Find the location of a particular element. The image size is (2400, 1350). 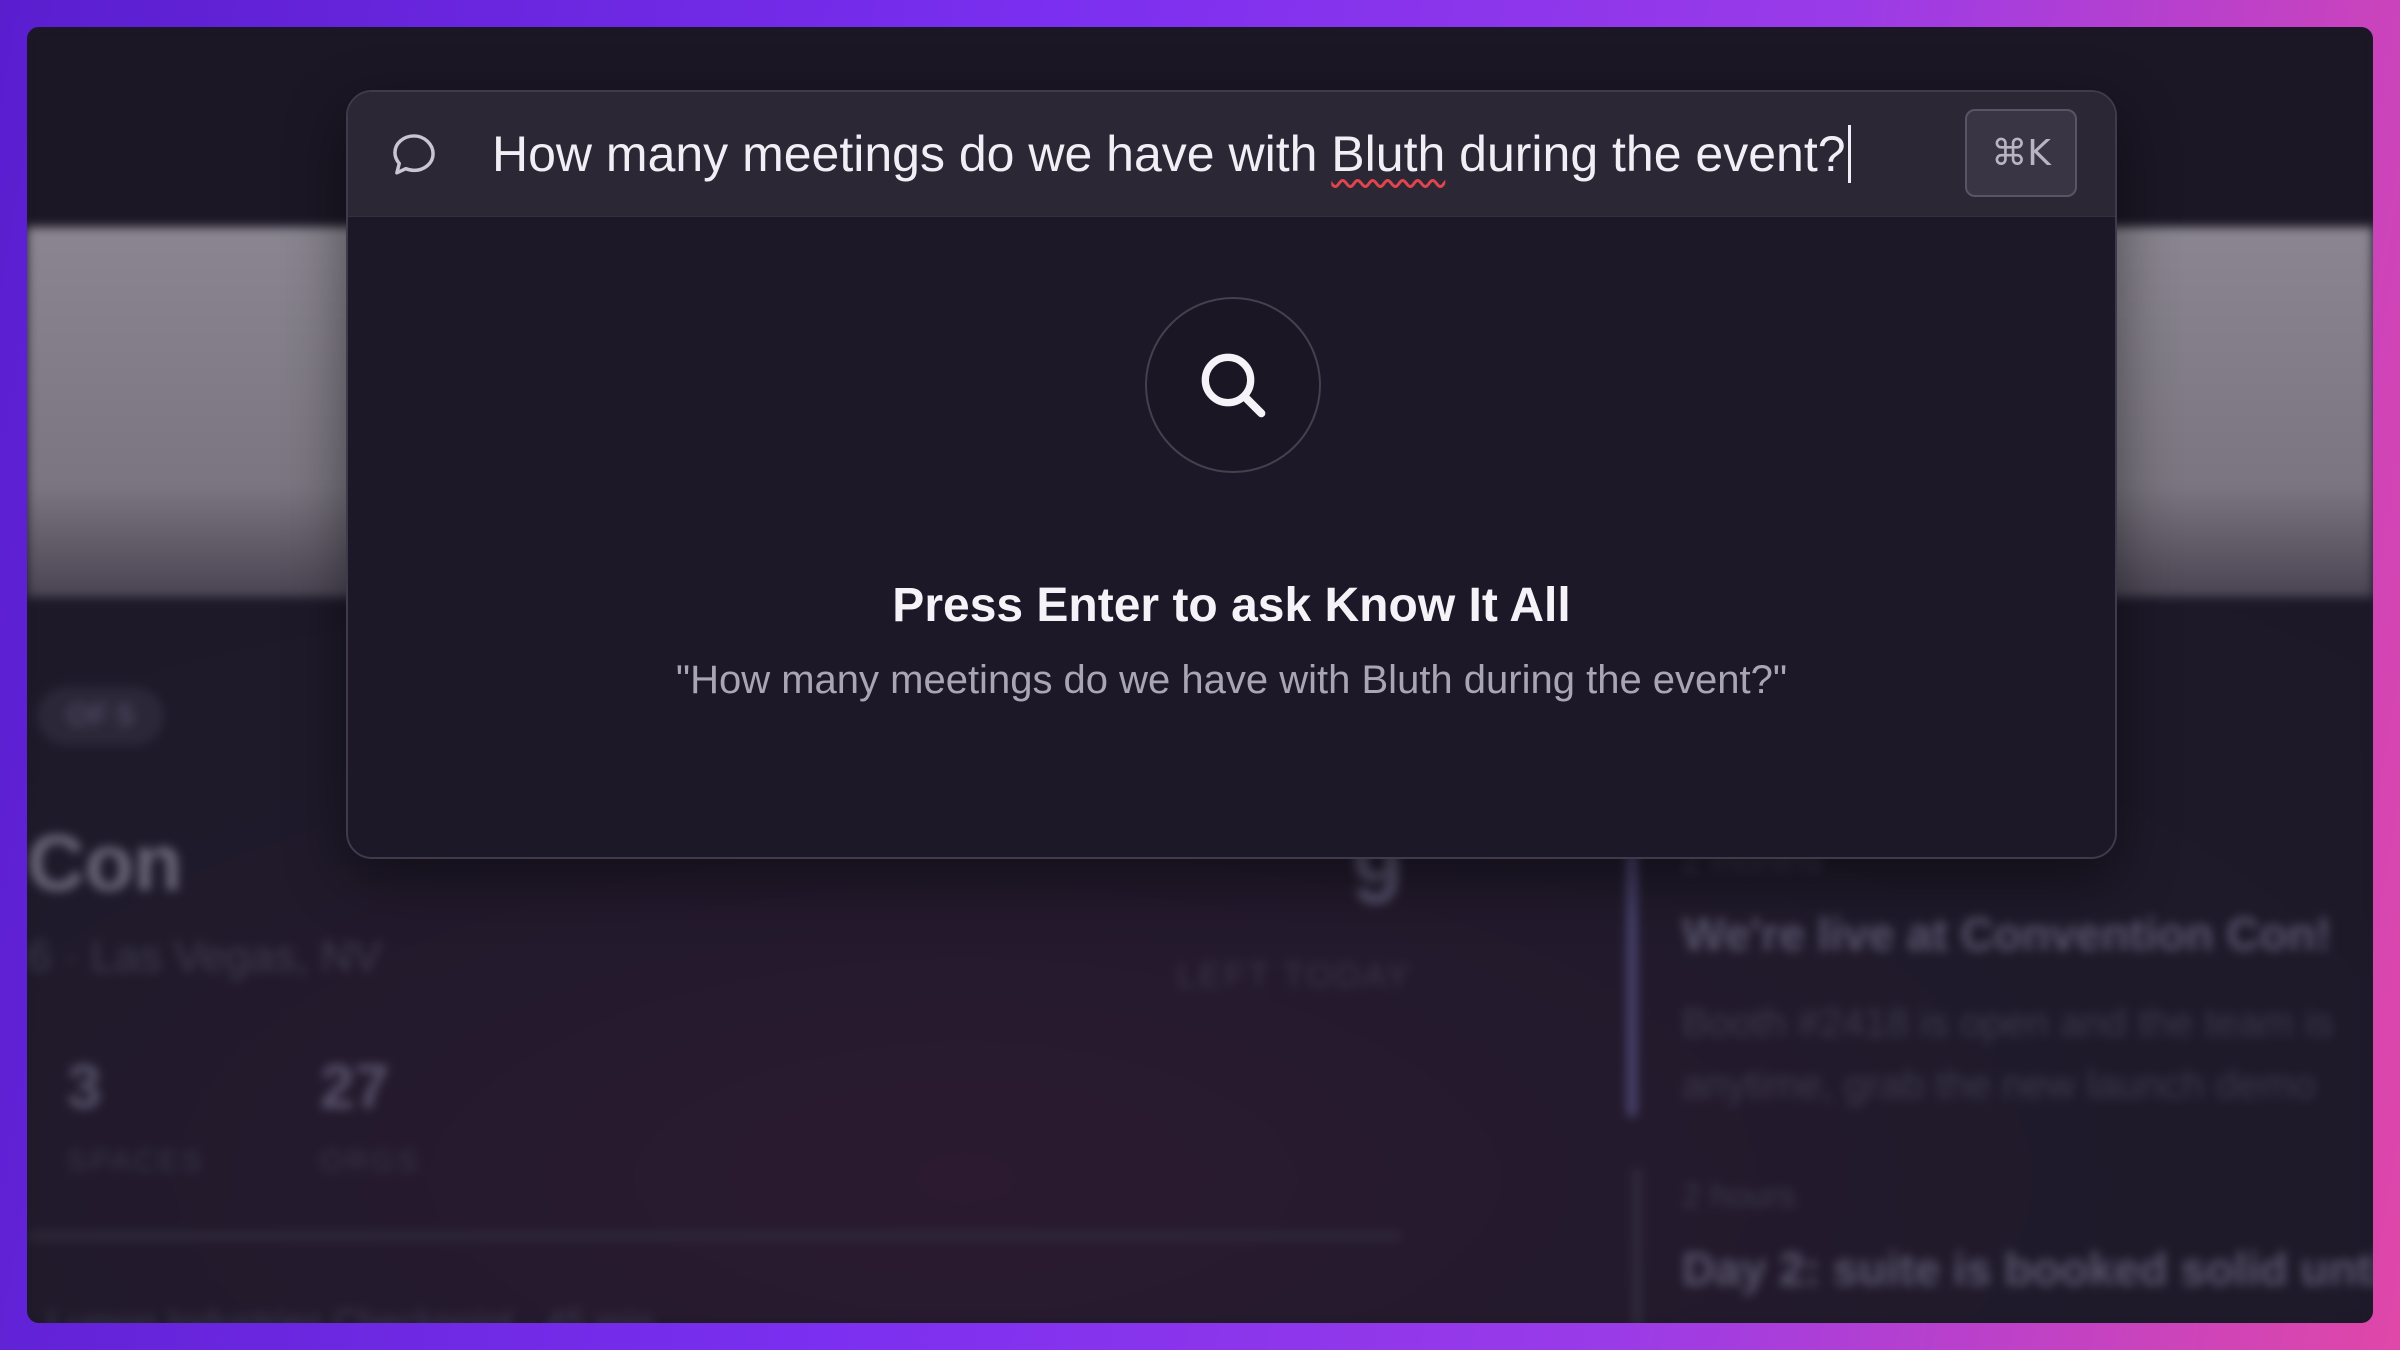

feed-title: Day 2: suite is booked solid until is located at coordinates (2027, 1269).